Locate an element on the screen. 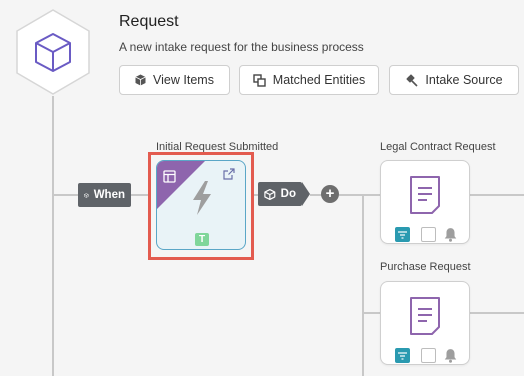  view-items-label: View Items is located at coordinates (183, 80).